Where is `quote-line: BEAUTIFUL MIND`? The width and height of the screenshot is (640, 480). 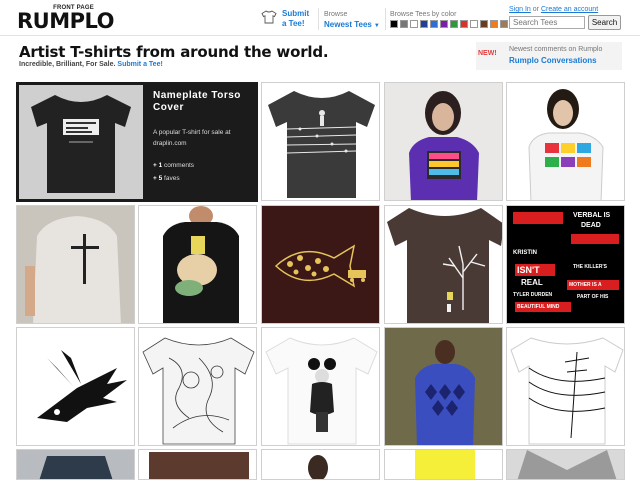
quote-line: BEAUTIFUL MIND is located at coordinates (538, 307).